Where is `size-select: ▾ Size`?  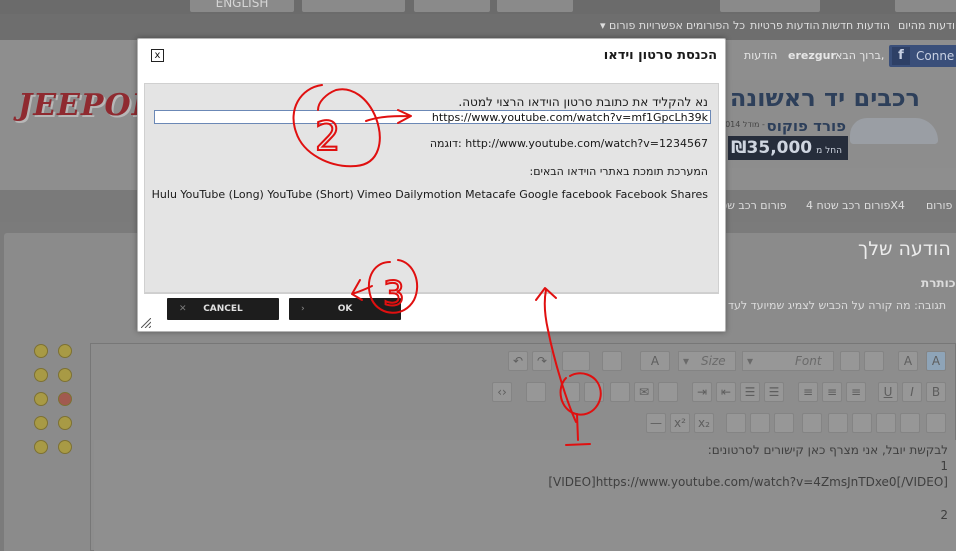
size-select: ▾ Size is located at coordinates (707, 361).